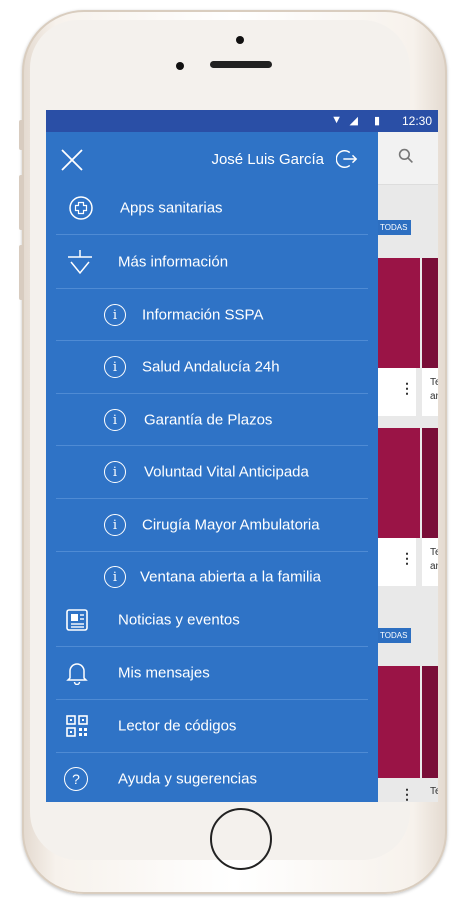 The height and width of the screenshot is (898, 453). What do you see at coordinates (416, 121) in the screenshot?
I see `status-time: 12:30` at bounding box center [416, 121].